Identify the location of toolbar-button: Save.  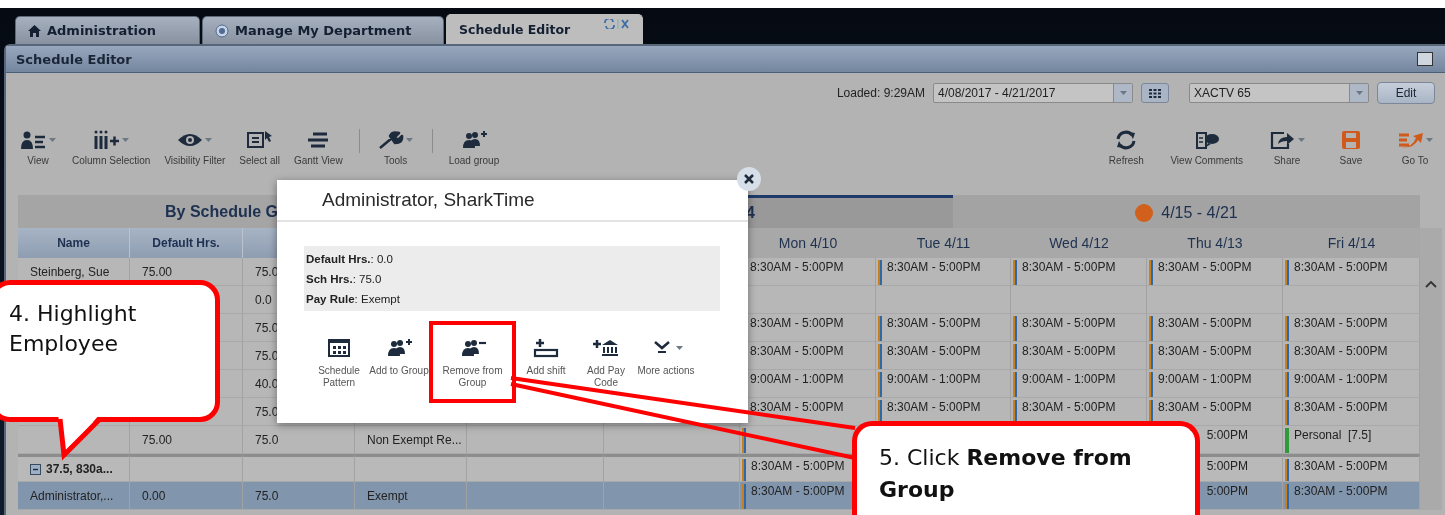
(1351, 148).